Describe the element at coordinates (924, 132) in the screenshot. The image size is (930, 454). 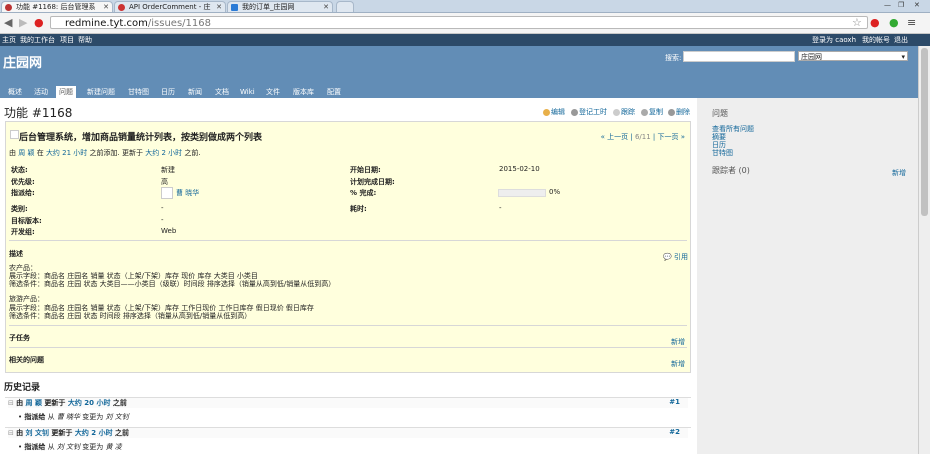
I see `scrollbar-thumb` at that location.